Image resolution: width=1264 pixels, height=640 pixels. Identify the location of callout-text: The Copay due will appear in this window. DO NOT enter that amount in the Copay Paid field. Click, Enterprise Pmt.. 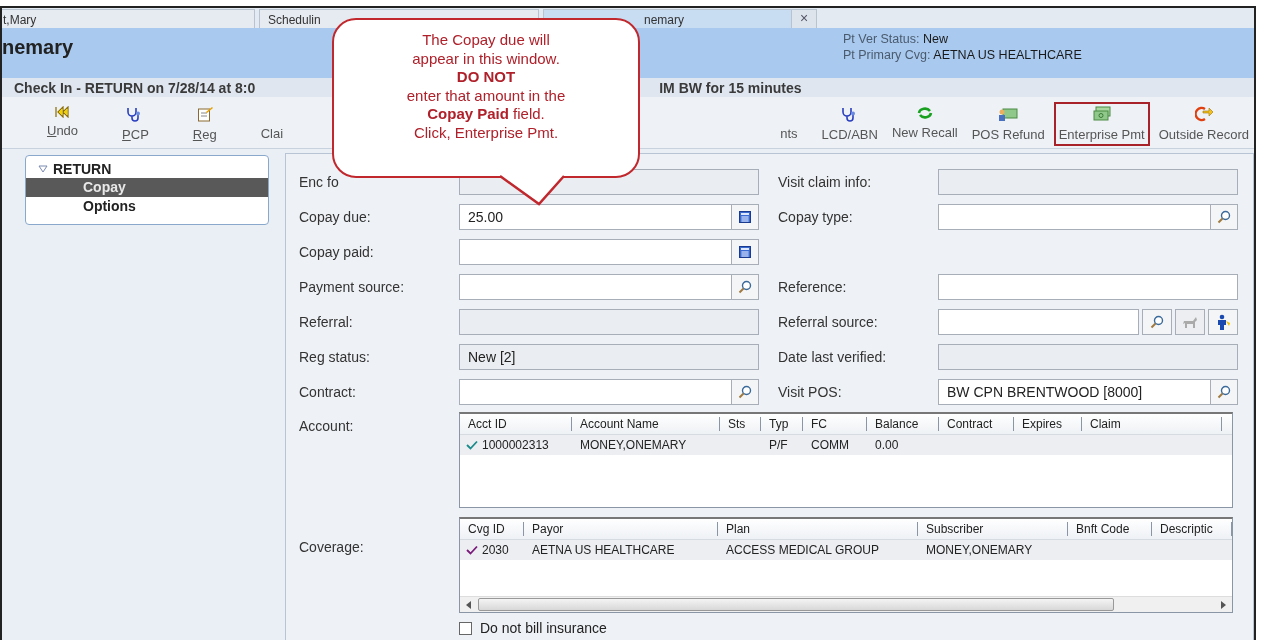
(486, 86).